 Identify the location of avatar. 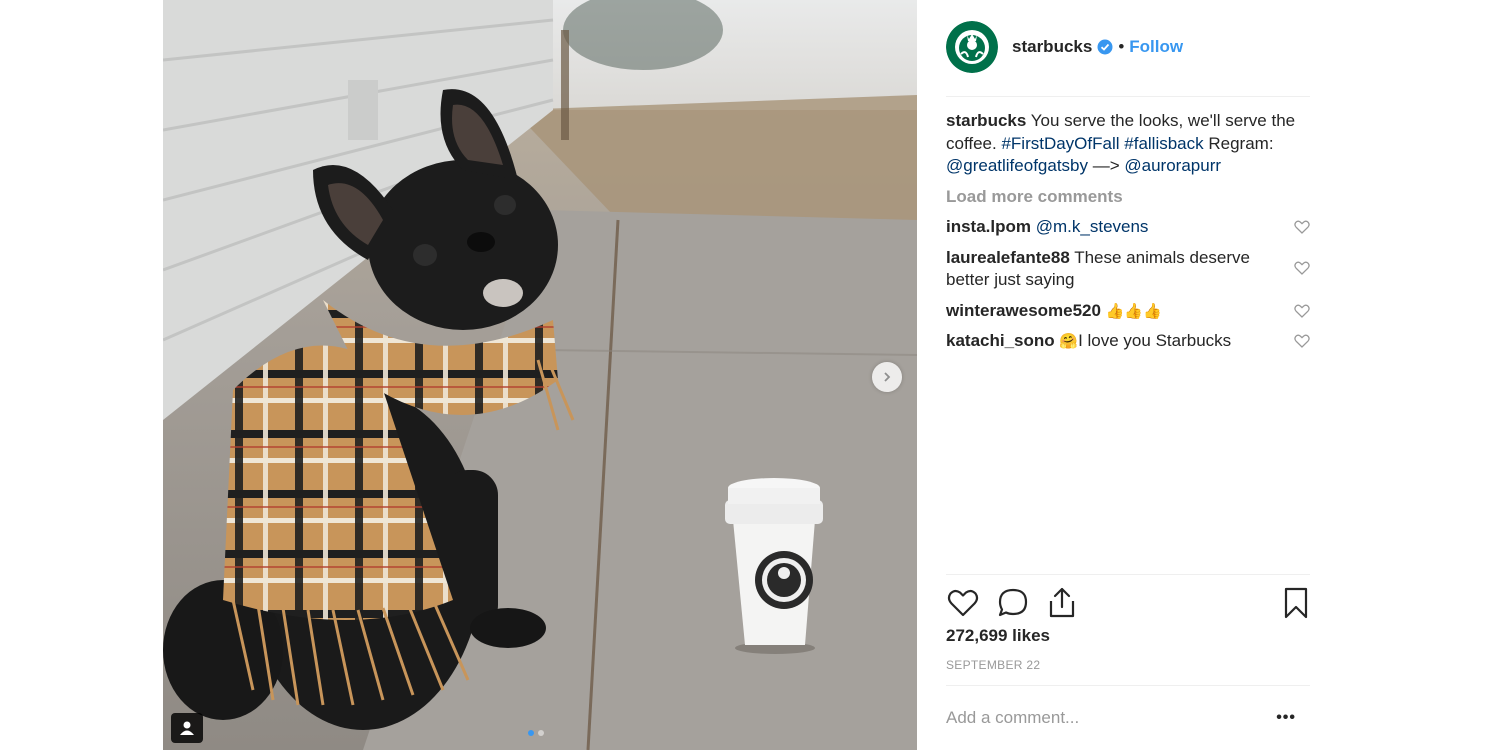
(972, 47).